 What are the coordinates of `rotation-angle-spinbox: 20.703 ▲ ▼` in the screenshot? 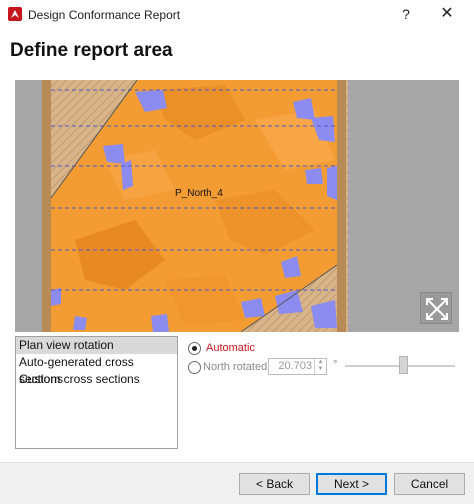 It's located at (297, 366).